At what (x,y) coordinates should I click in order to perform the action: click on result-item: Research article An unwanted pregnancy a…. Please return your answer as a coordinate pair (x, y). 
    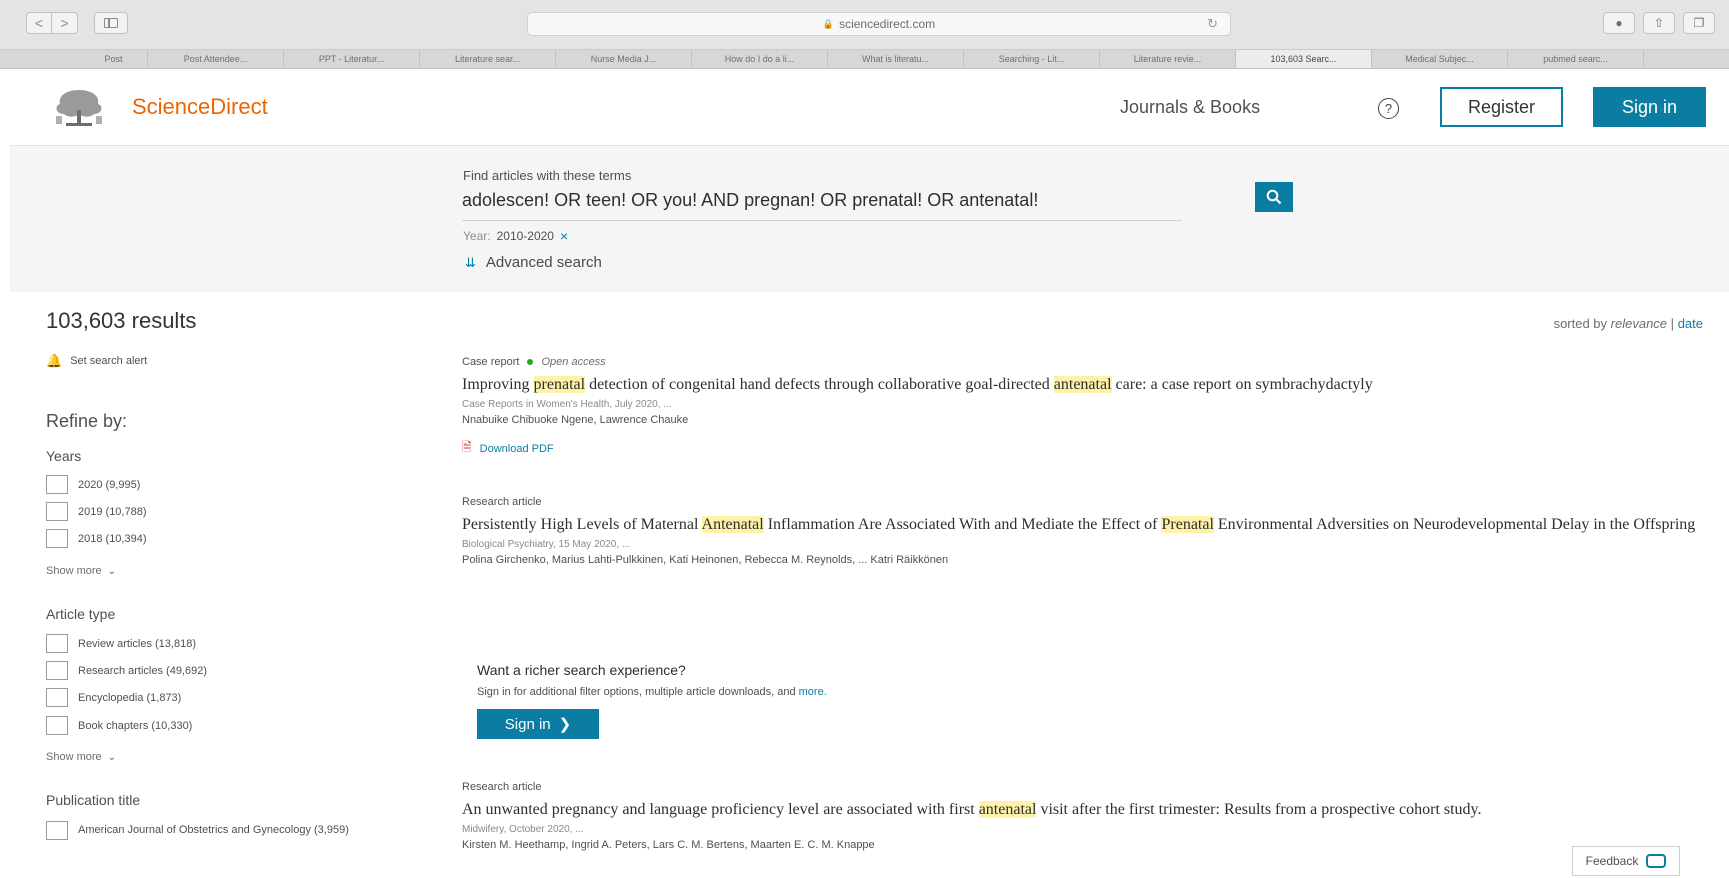
    Looking at the image, I should click on (1082, 816).